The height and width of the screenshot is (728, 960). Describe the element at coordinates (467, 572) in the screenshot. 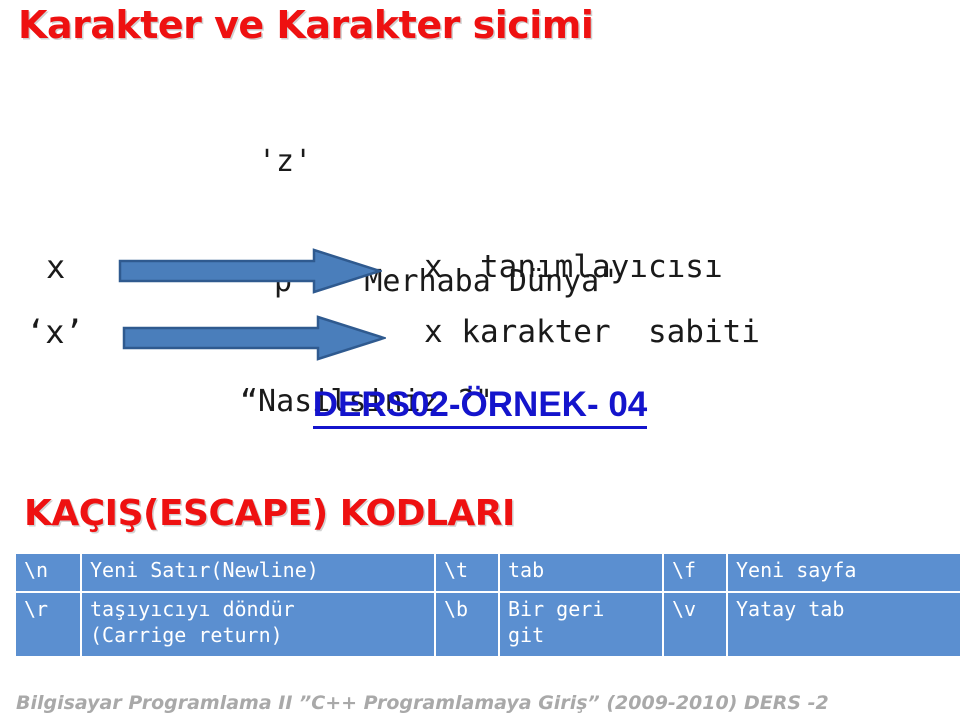

I see `escape-code-cell: \t` at that location.